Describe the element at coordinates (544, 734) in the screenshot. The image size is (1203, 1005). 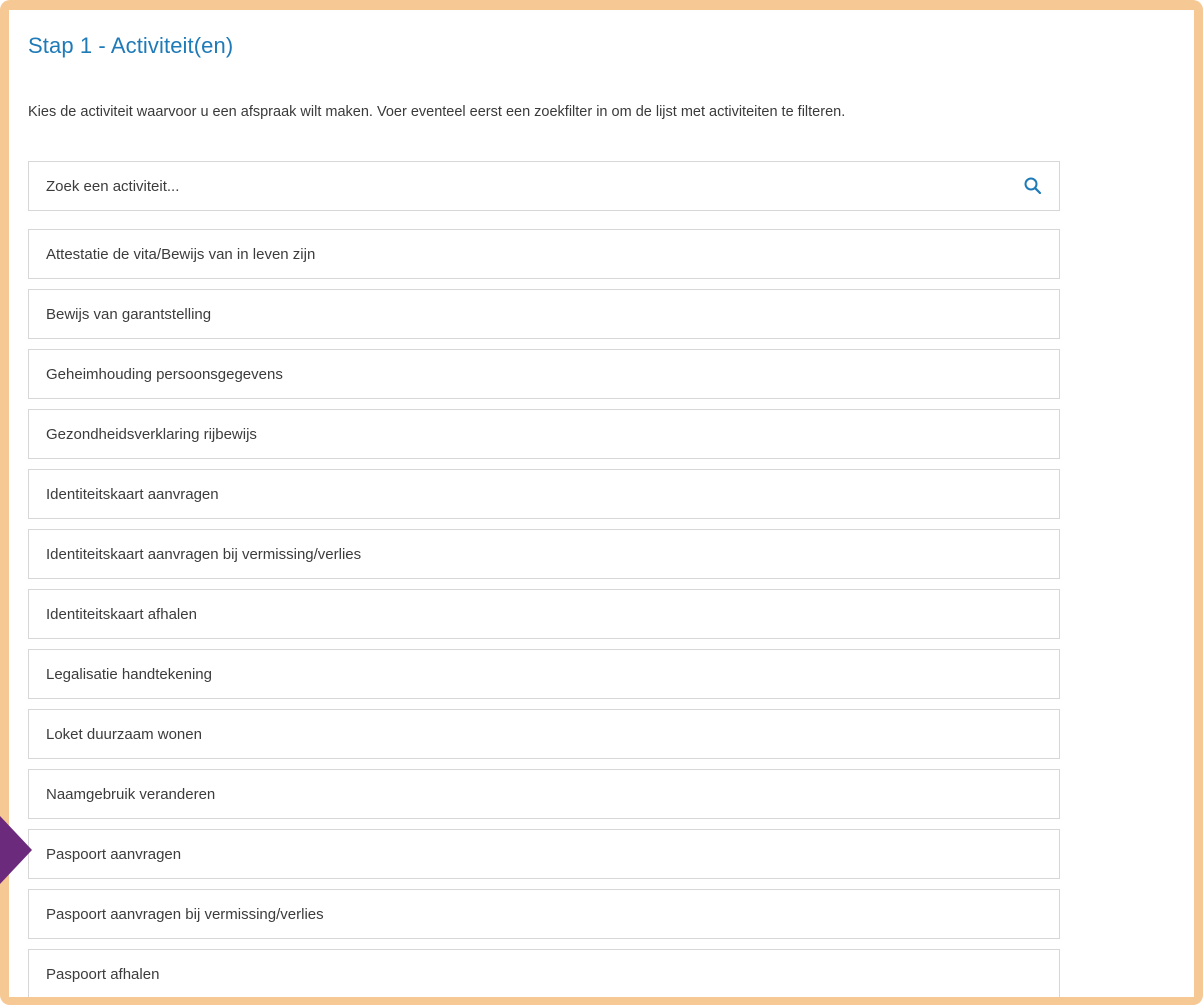
I see `activity-item-loket-duurzaam-wonen: Loket duurzaam wonen` at that location.